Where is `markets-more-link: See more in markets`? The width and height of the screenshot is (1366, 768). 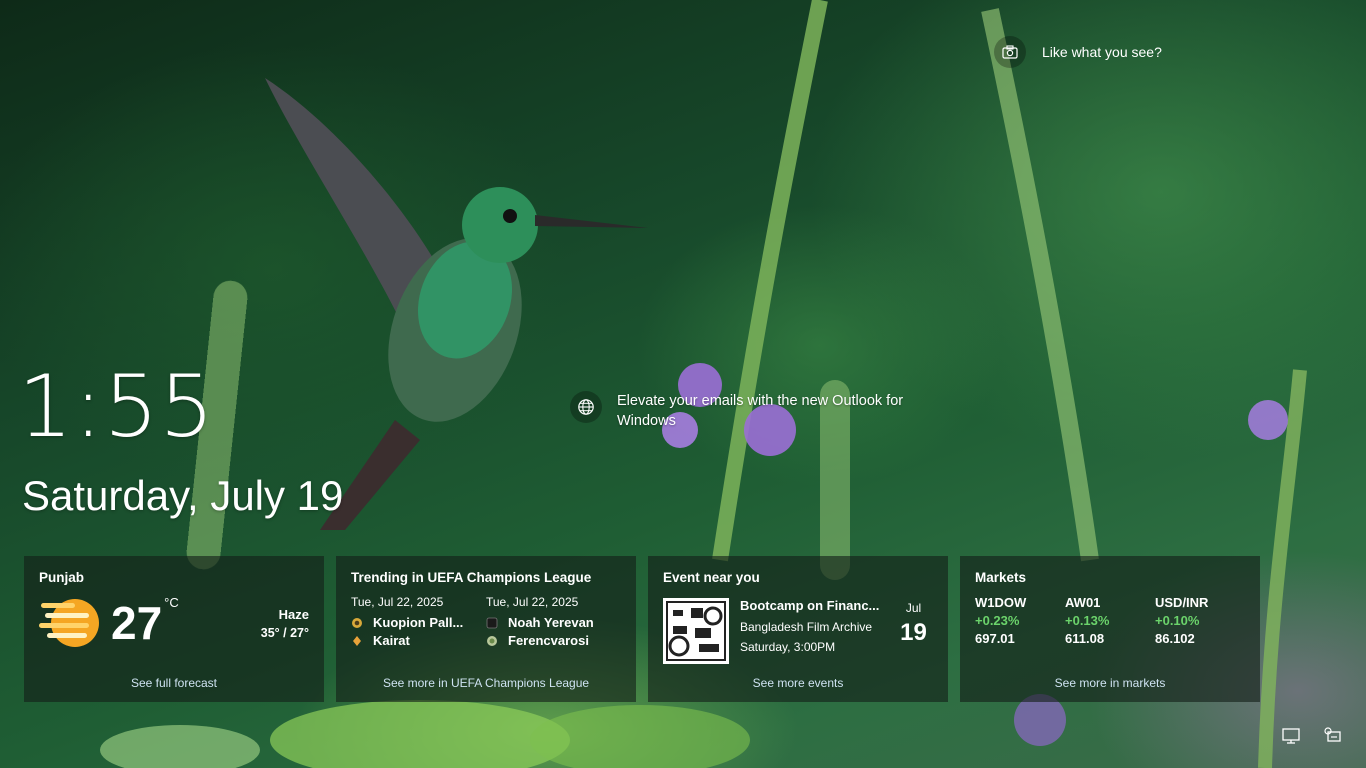 markets-more-link: See more in markets is located at coordinates (1110, 683).